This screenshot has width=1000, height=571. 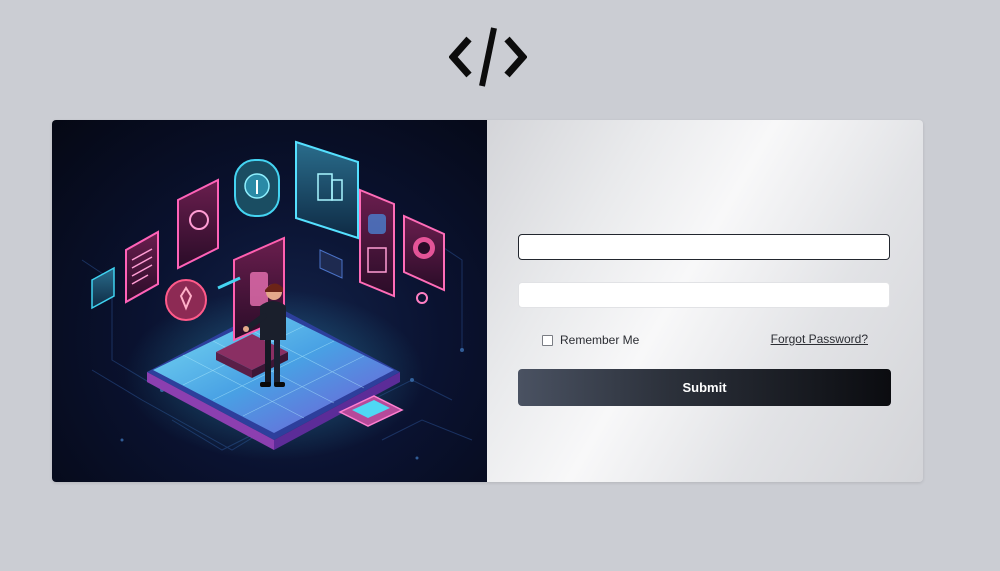 I want to click on remember-me: Remember Me, so click(x=590, y=340).